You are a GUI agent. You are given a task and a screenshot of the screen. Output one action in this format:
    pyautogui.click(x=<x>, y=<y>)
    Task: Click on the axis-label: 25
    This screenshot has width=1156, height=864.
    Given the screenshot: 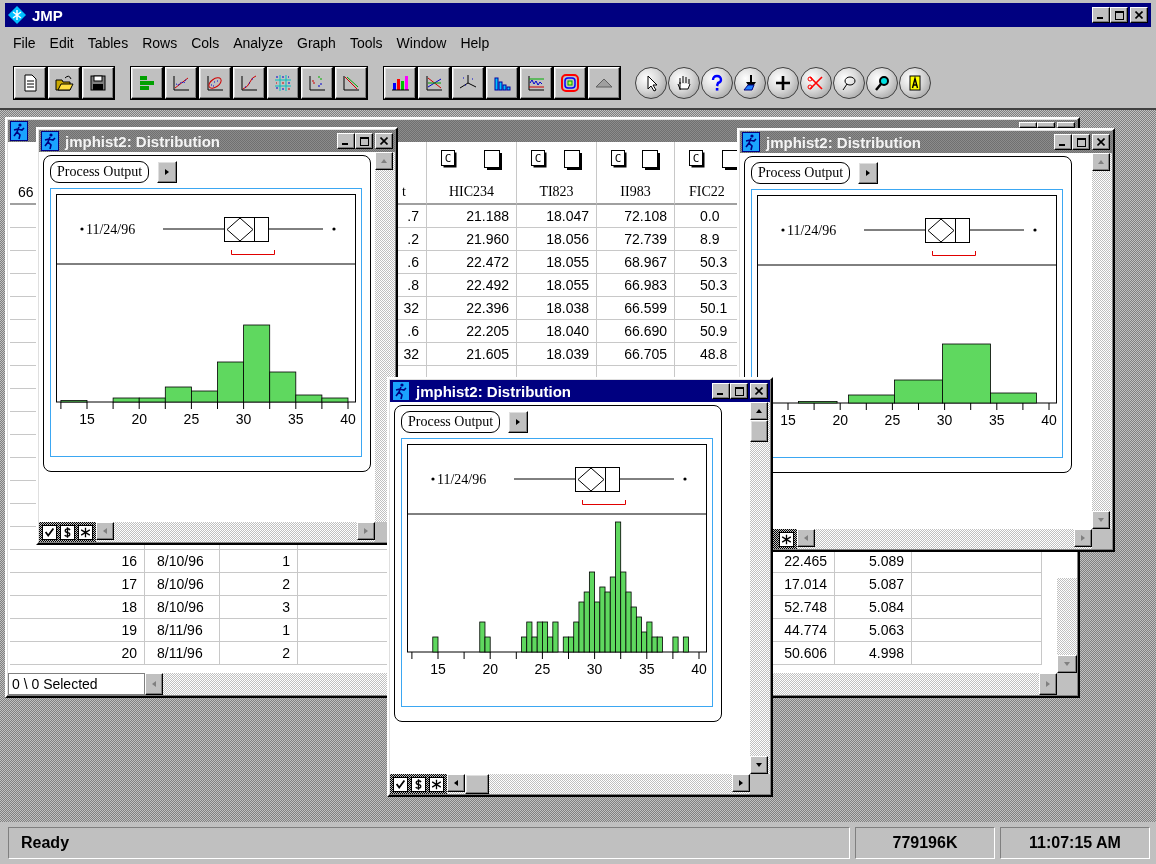 What is the action you would take?
    pyautogui.click(x=191, y=418)
    